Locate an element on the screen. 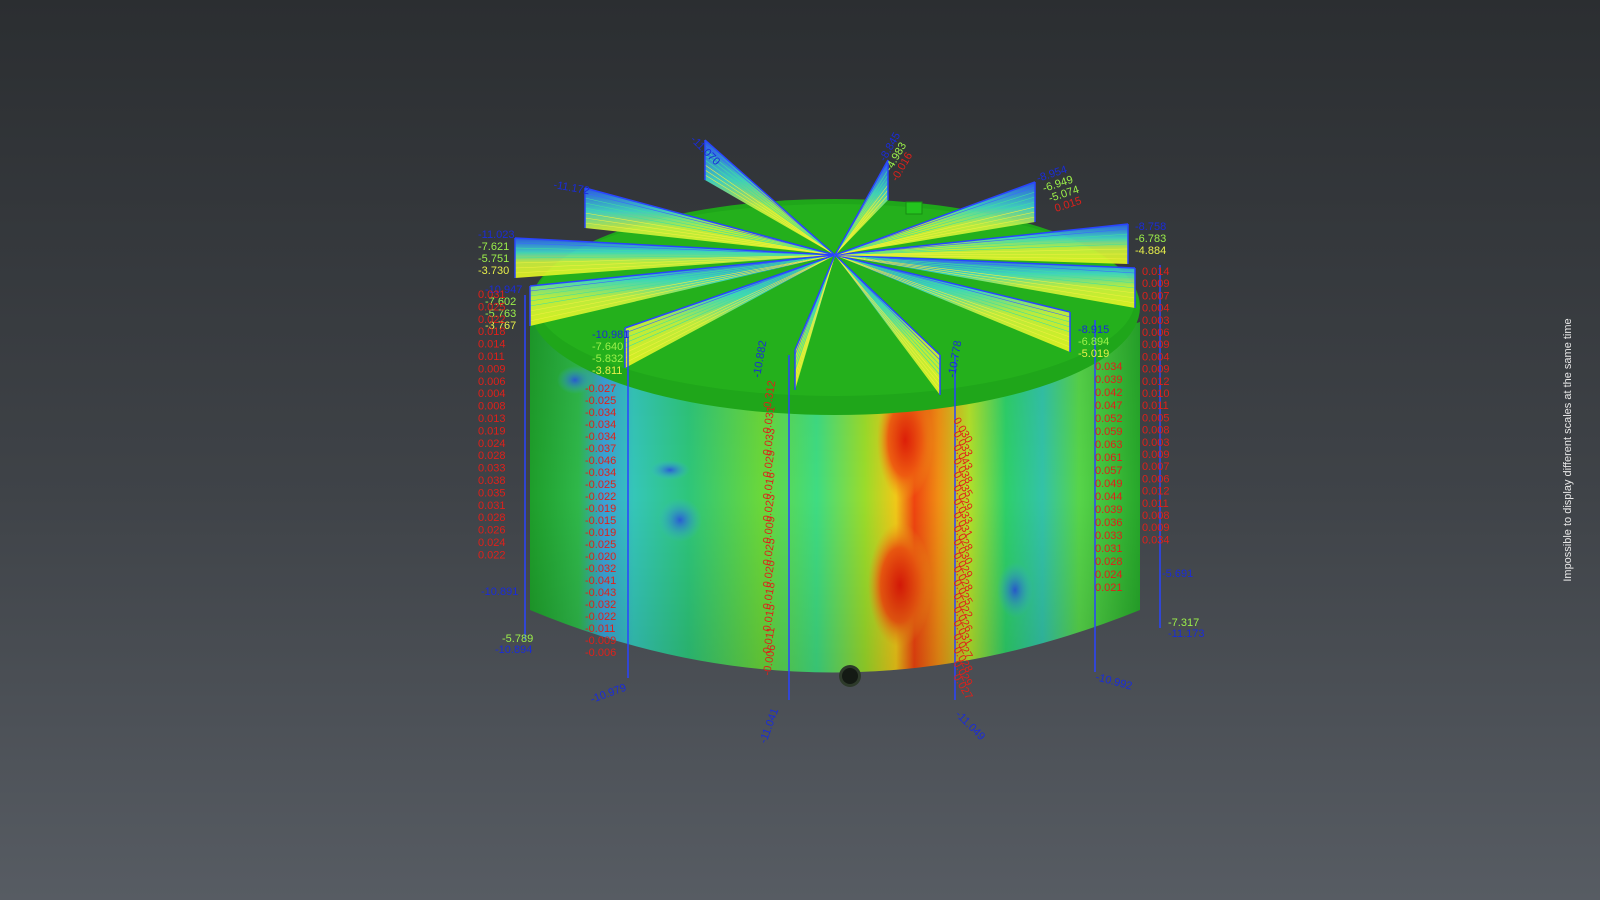 This screenshot has height=900, width=1600. wall-label: 0.059 is located at coordinates (1109, 432).